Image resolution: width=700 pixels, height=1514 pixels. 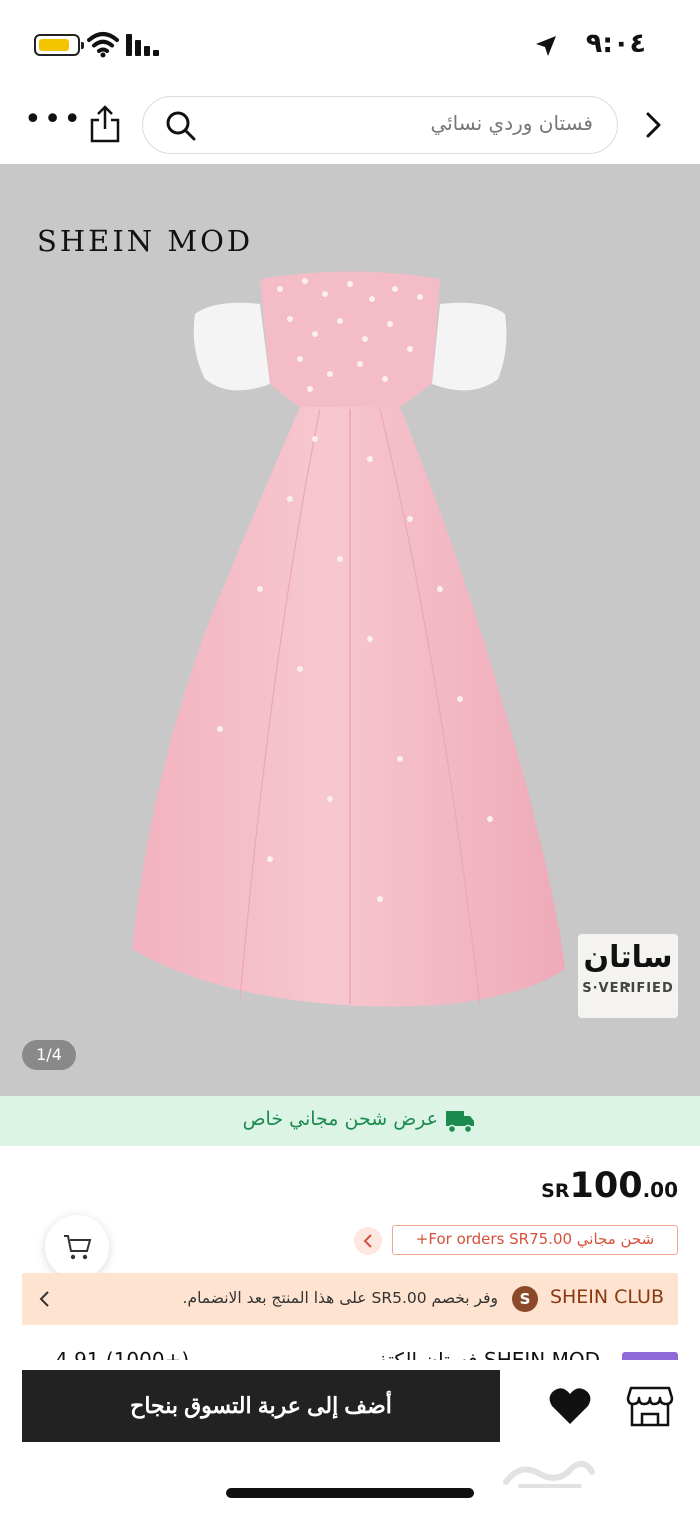 I want to click on free-shipping-chevron, so click(x=368, y=1241).